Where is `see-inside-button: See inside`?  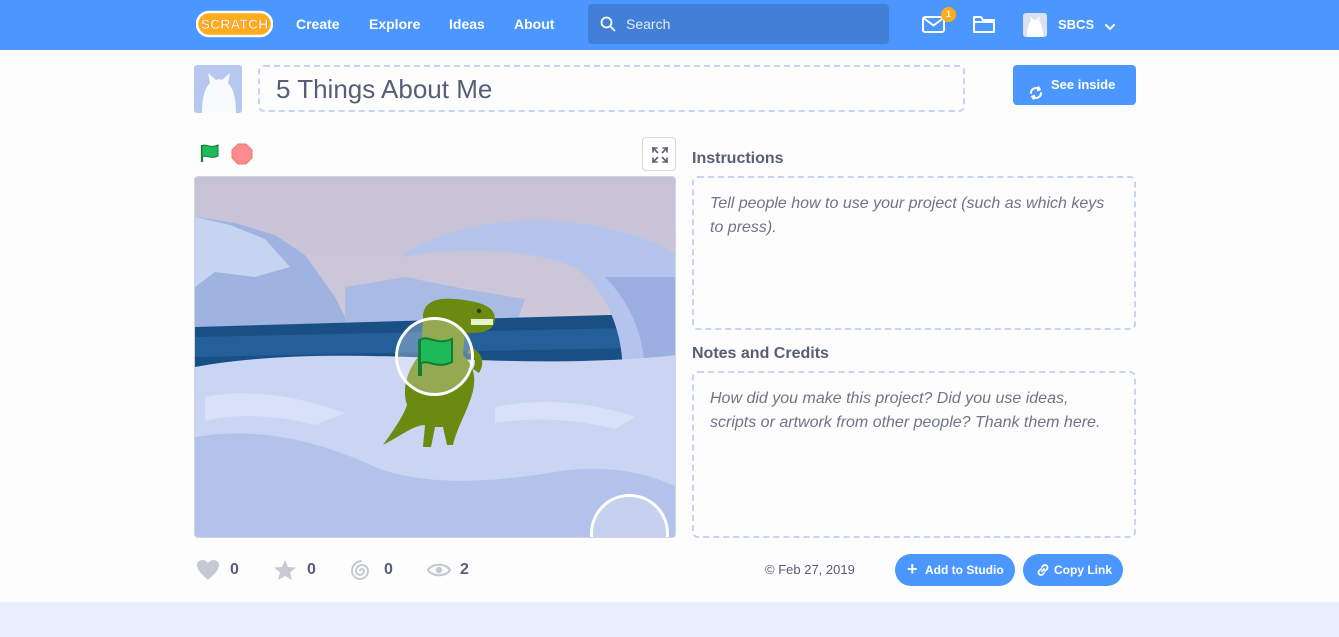
see-inside-button: See inside is located at coordinates (1074, 85).